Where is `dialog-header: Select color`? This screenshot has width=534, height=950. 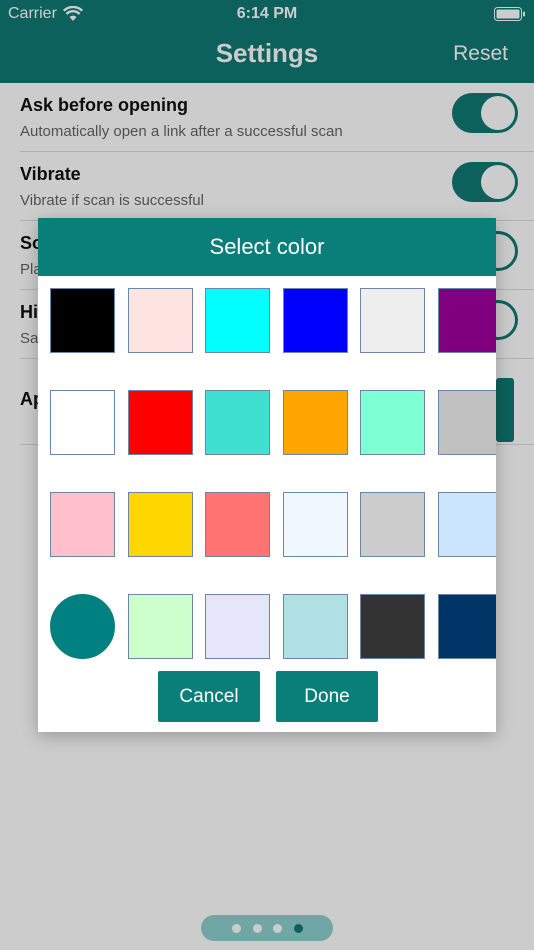 dialog-header: Select color is located at coordinates (267, 247).